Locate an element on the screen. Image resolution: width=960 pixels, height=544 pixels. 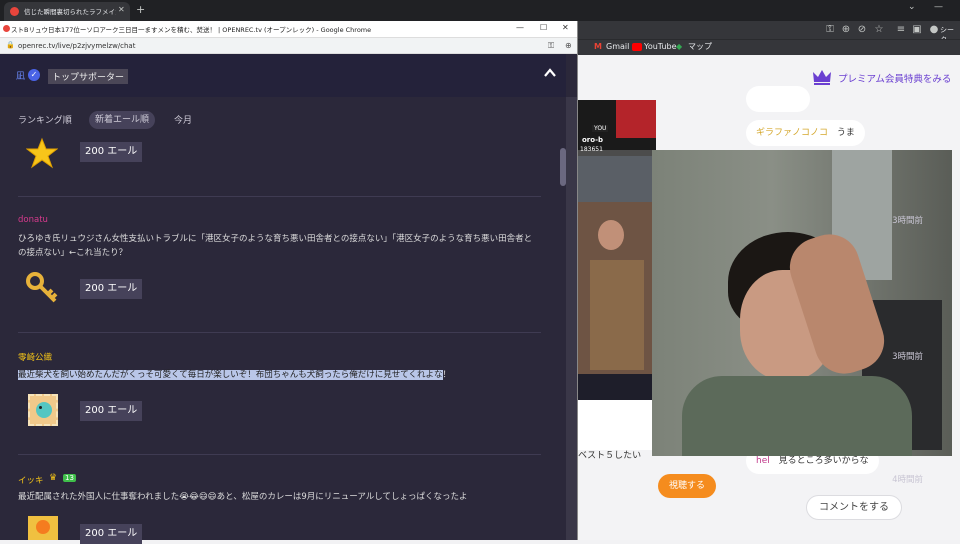
new-tab-button: + is located at coordinates (140, 9).